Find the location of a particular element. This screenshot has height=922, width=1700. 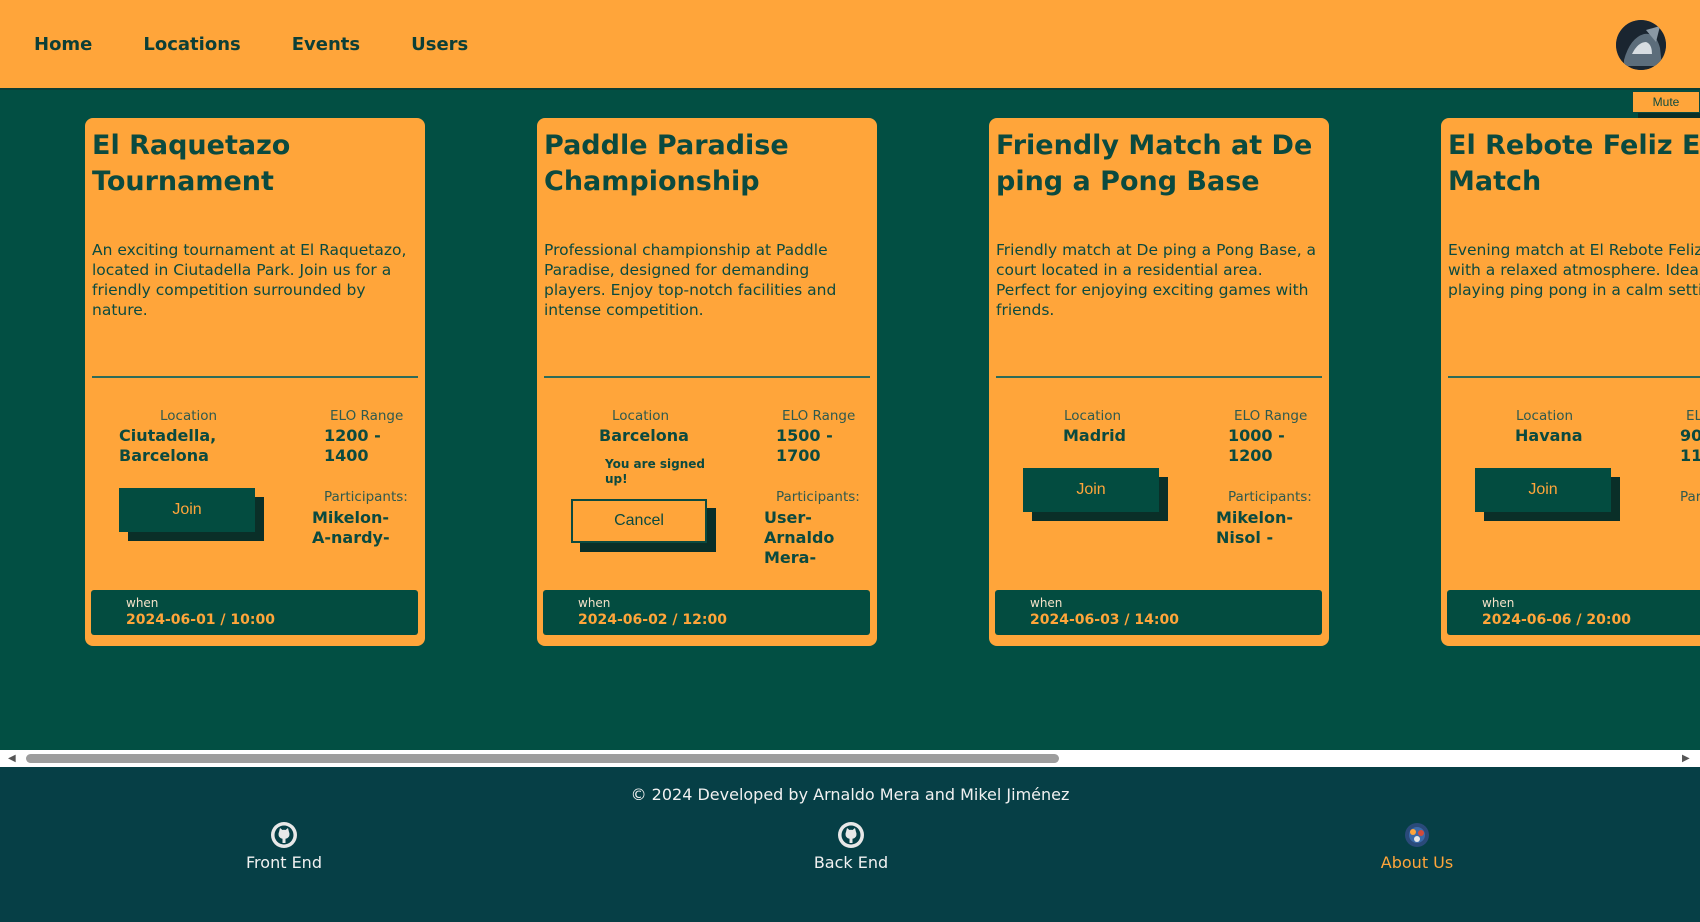

location-value: Barcelona is located at coordinates (644, 435).